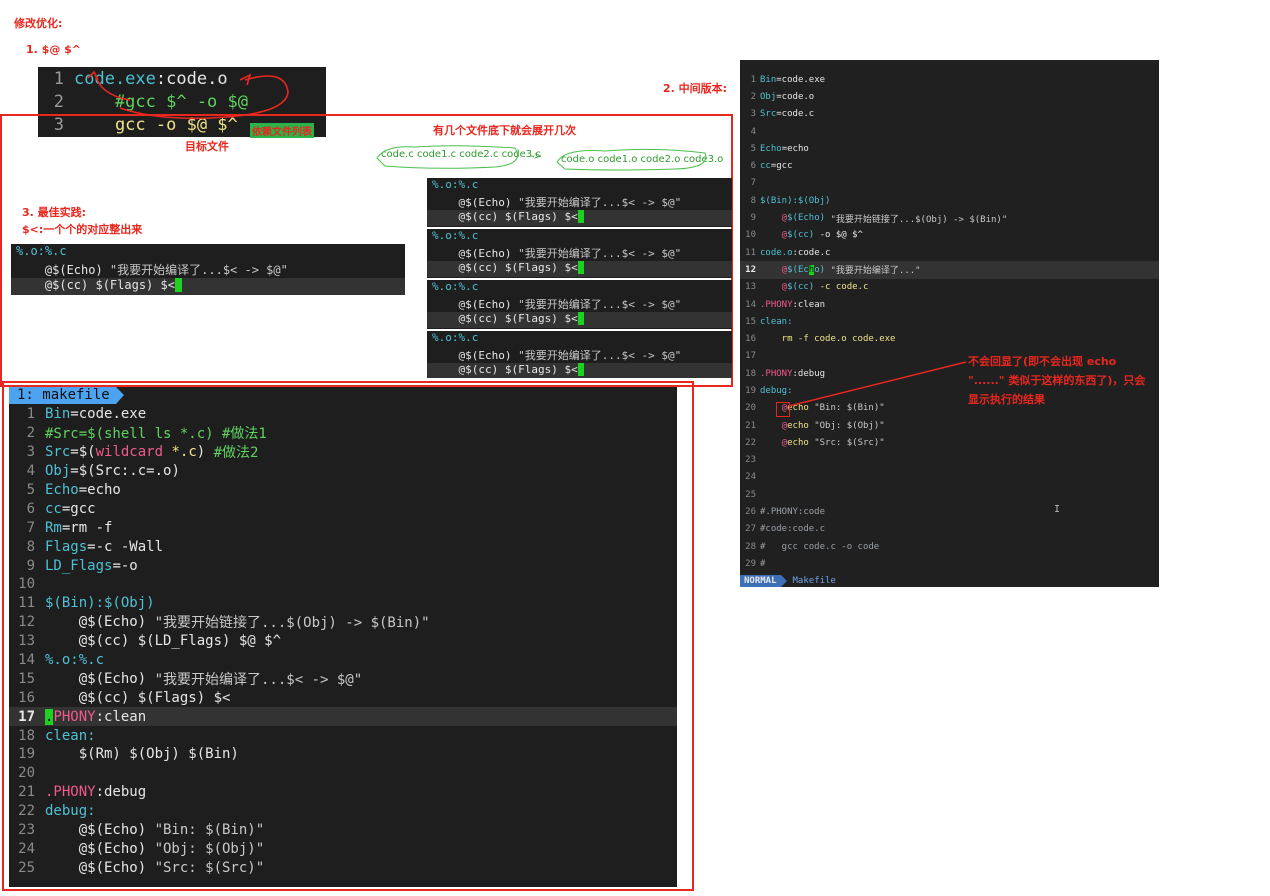 This screenshot has height=896, width=1270. I want to click on editor-line: 9 @ $(Echo) "我要开始链接了...$(Obj) -> $(Bin)", so click(949, 217).